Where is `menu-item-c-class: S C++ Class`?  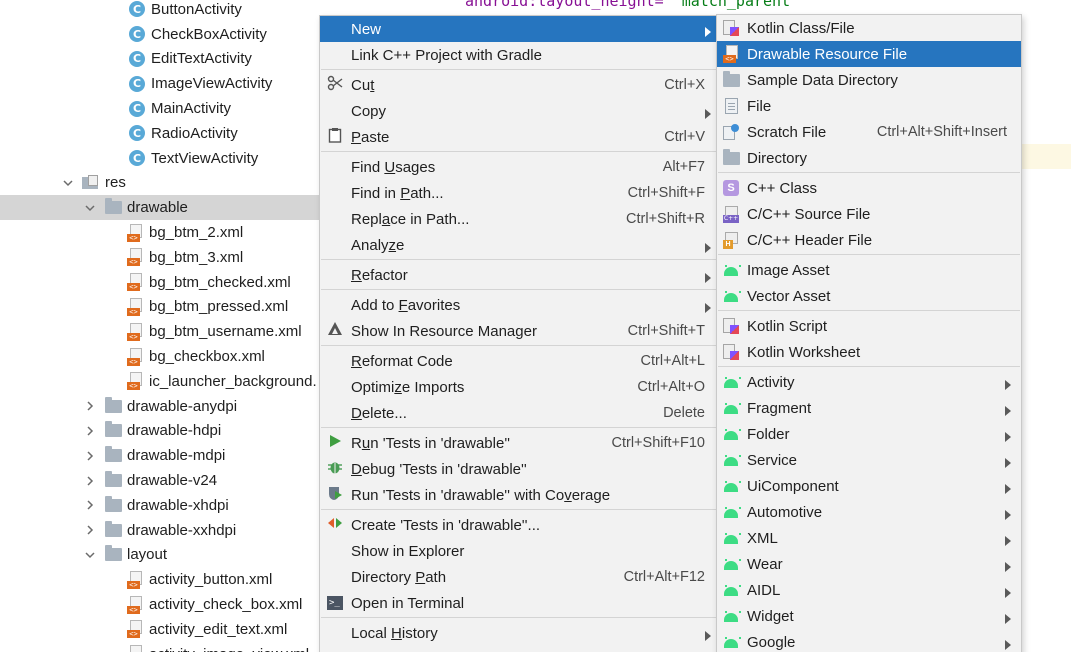 menu-item-c-class: S C++ Class is located at coordinates (869, 188).